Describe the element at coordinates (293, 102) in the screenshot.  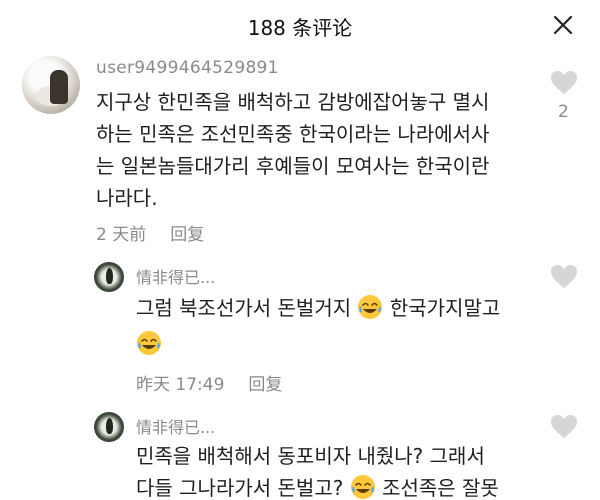
I see `comment-line: 지구상 한민족을 배척하고 감방에잡어놓구 멸시` at that location.